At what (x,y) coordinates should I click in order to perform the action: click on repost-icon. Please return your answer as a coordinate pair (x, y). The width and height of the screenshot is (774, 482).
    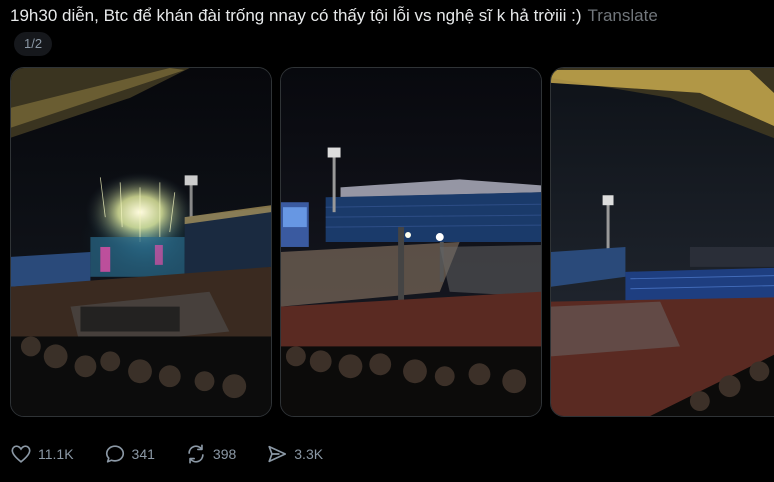
    Looking at the image, I should click on (196, 454).